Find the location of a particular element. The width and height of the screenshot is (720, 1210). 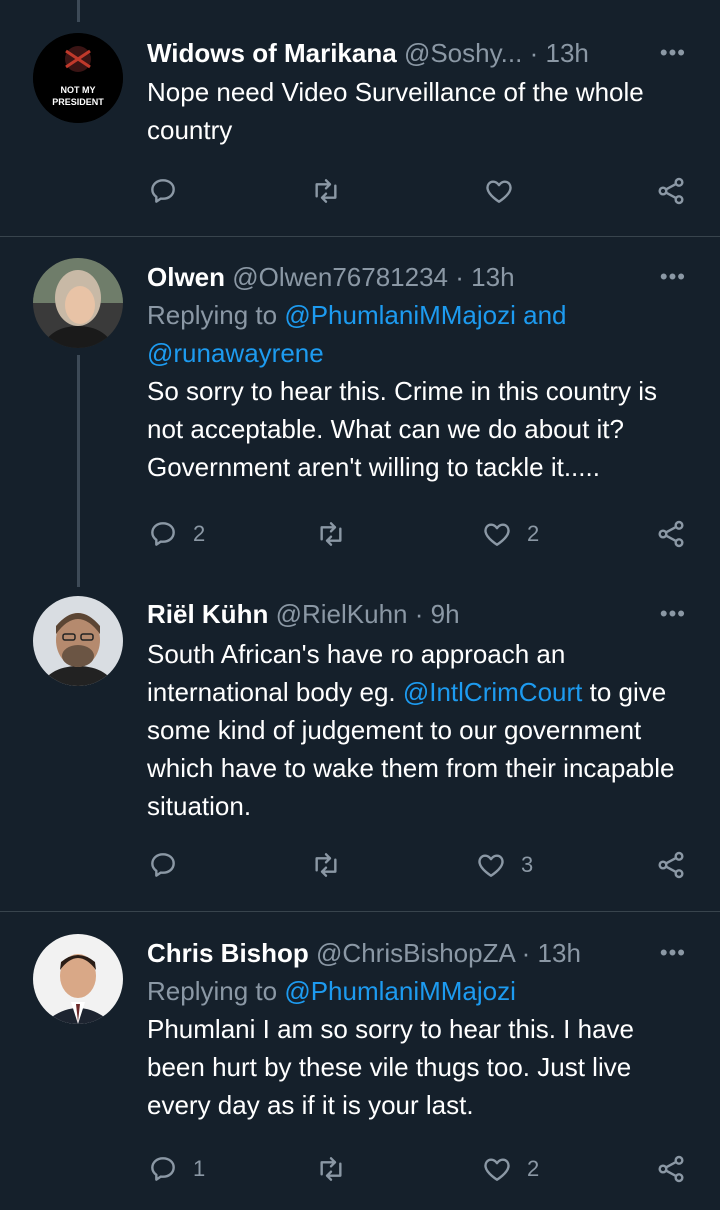

reply-button: 1 is located at coordinates (176, 1169).